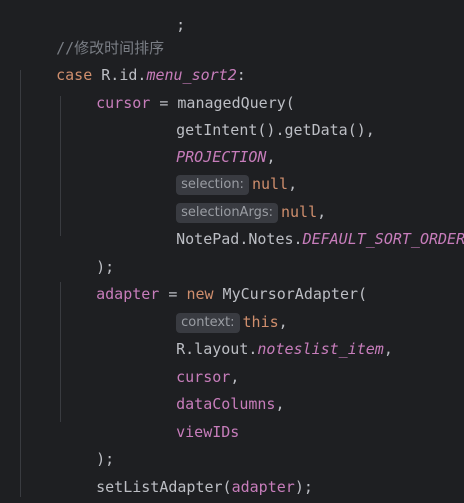  I want to click on code-line: selectionArgs: null,, so click(233, 197).